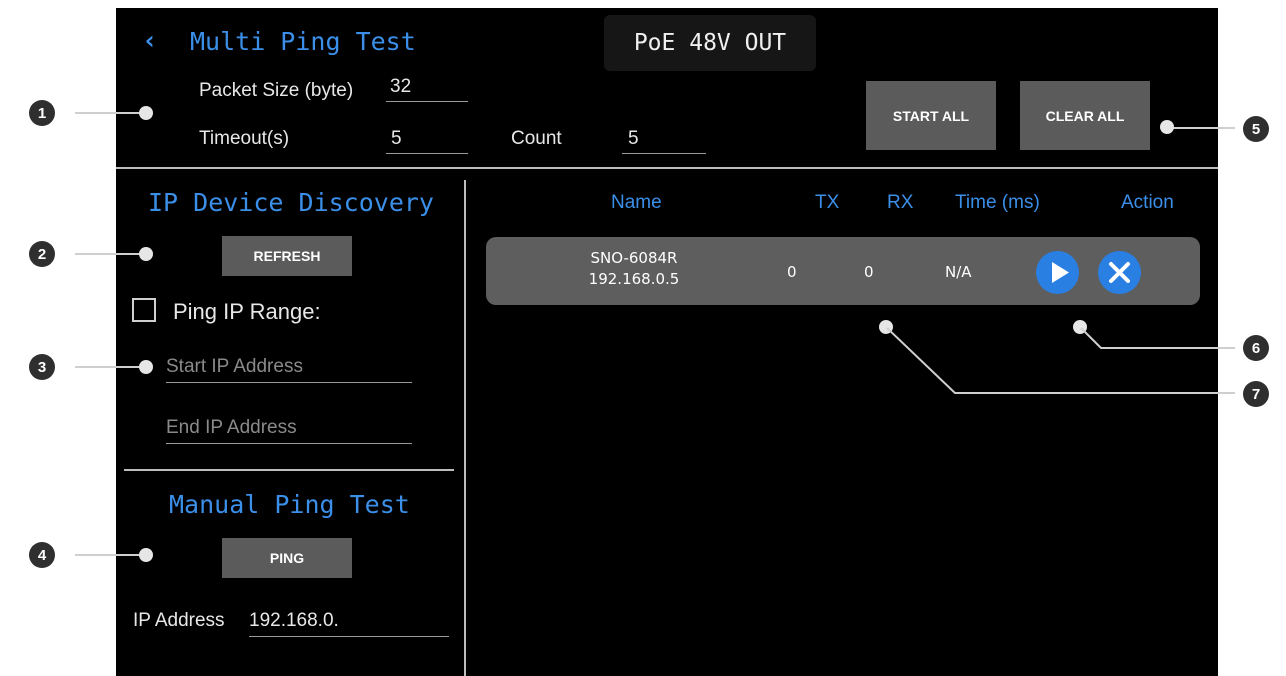 The width and height of the screenshot is (1286, 676). I want to click on callout-6-line, so click(1157, 338).